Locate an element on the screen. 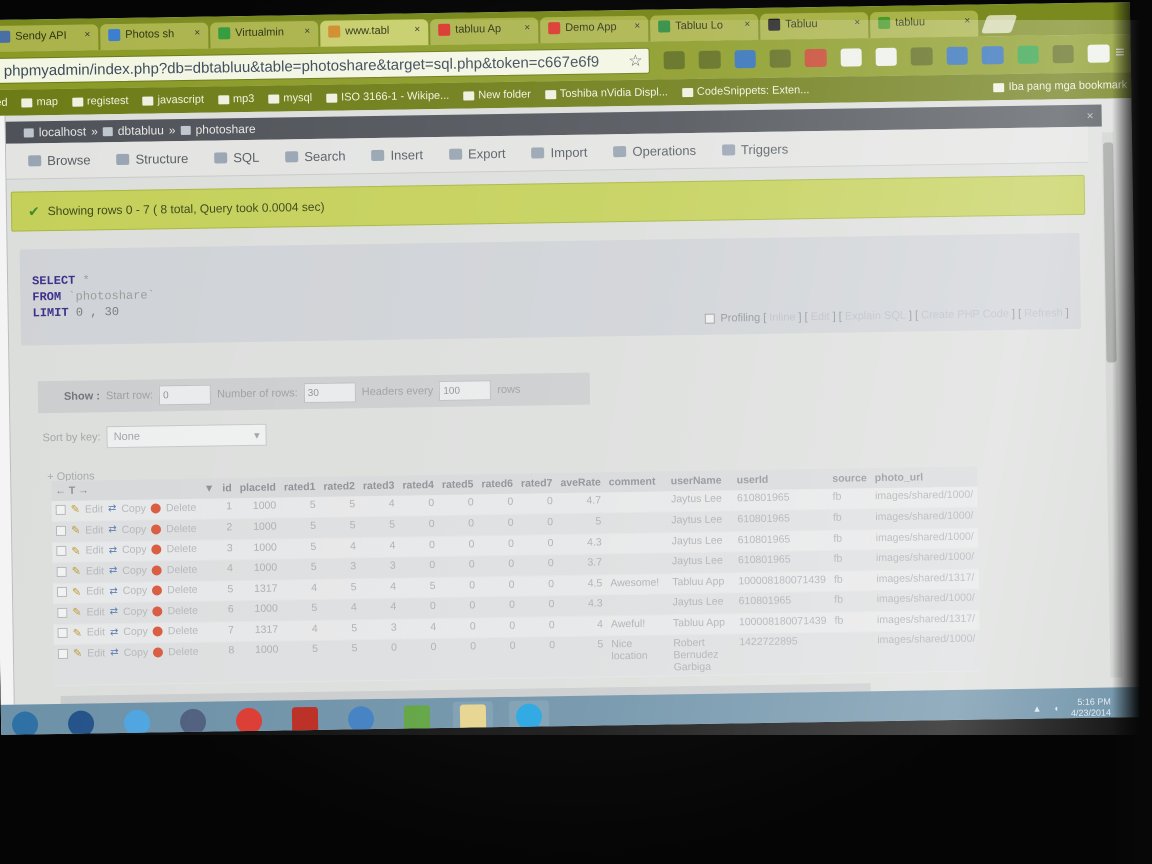  browser-tab: www.tabl × is located at coordinates (374, 33).